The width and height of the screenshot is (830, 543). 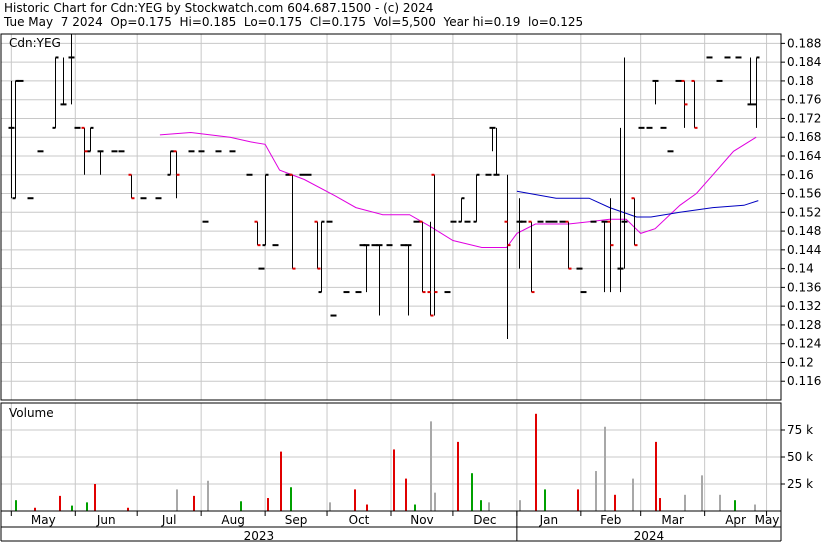 What do you see at coordinates (804, 212) in the screenshot?
I see `price-tick-label: 0.152` at bounding box center [804, 212].